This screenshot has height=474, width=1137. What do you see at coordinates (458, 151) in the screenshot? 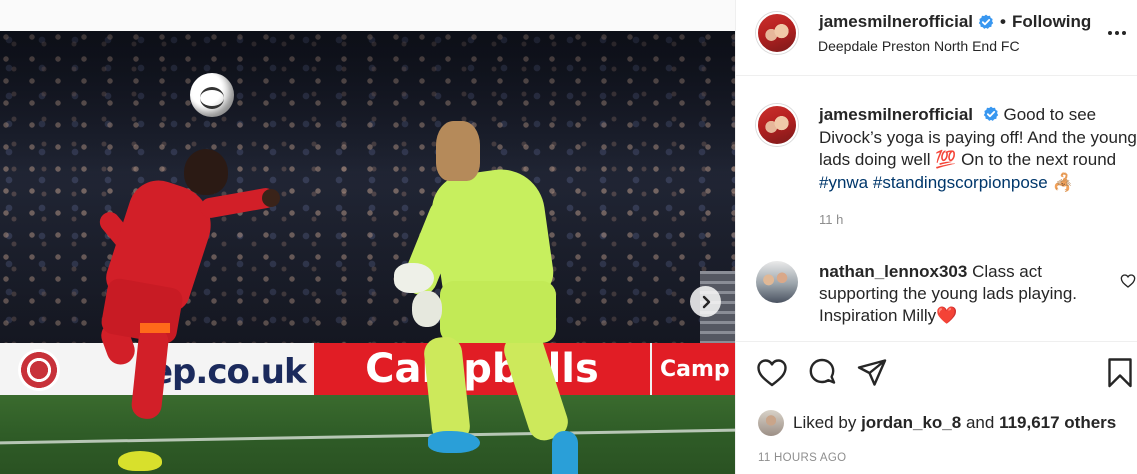
I see `goalkeeper-head` at bounding box center [458, 151].